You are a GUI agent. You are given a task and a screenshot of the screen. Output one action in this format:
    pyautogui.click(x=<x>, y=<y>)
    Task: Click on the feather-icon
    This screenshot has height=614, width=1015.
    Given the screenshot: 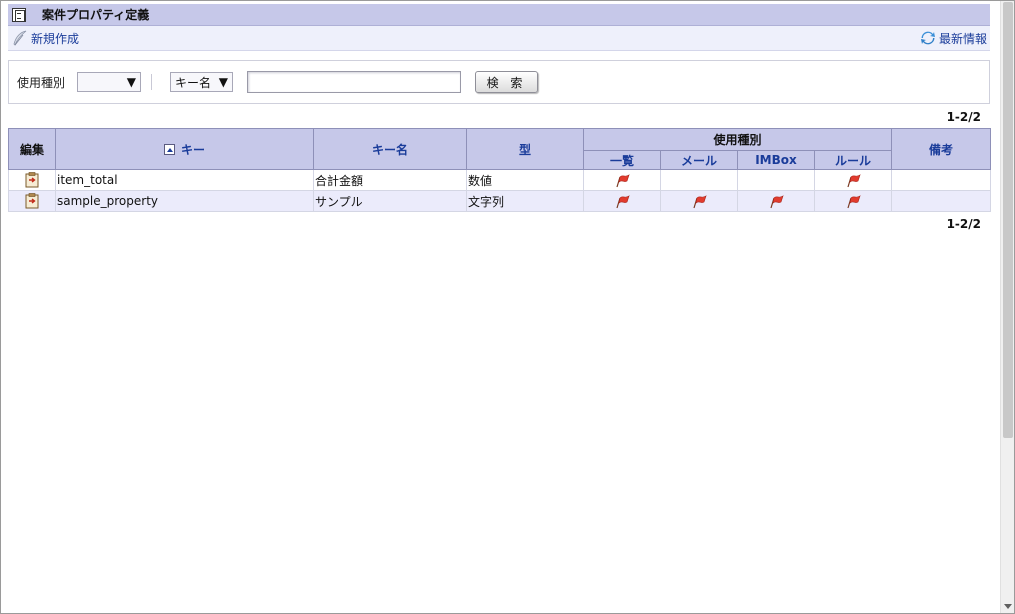 What is the action you would take?
    pyautogui.click(x=20, y=38)
    